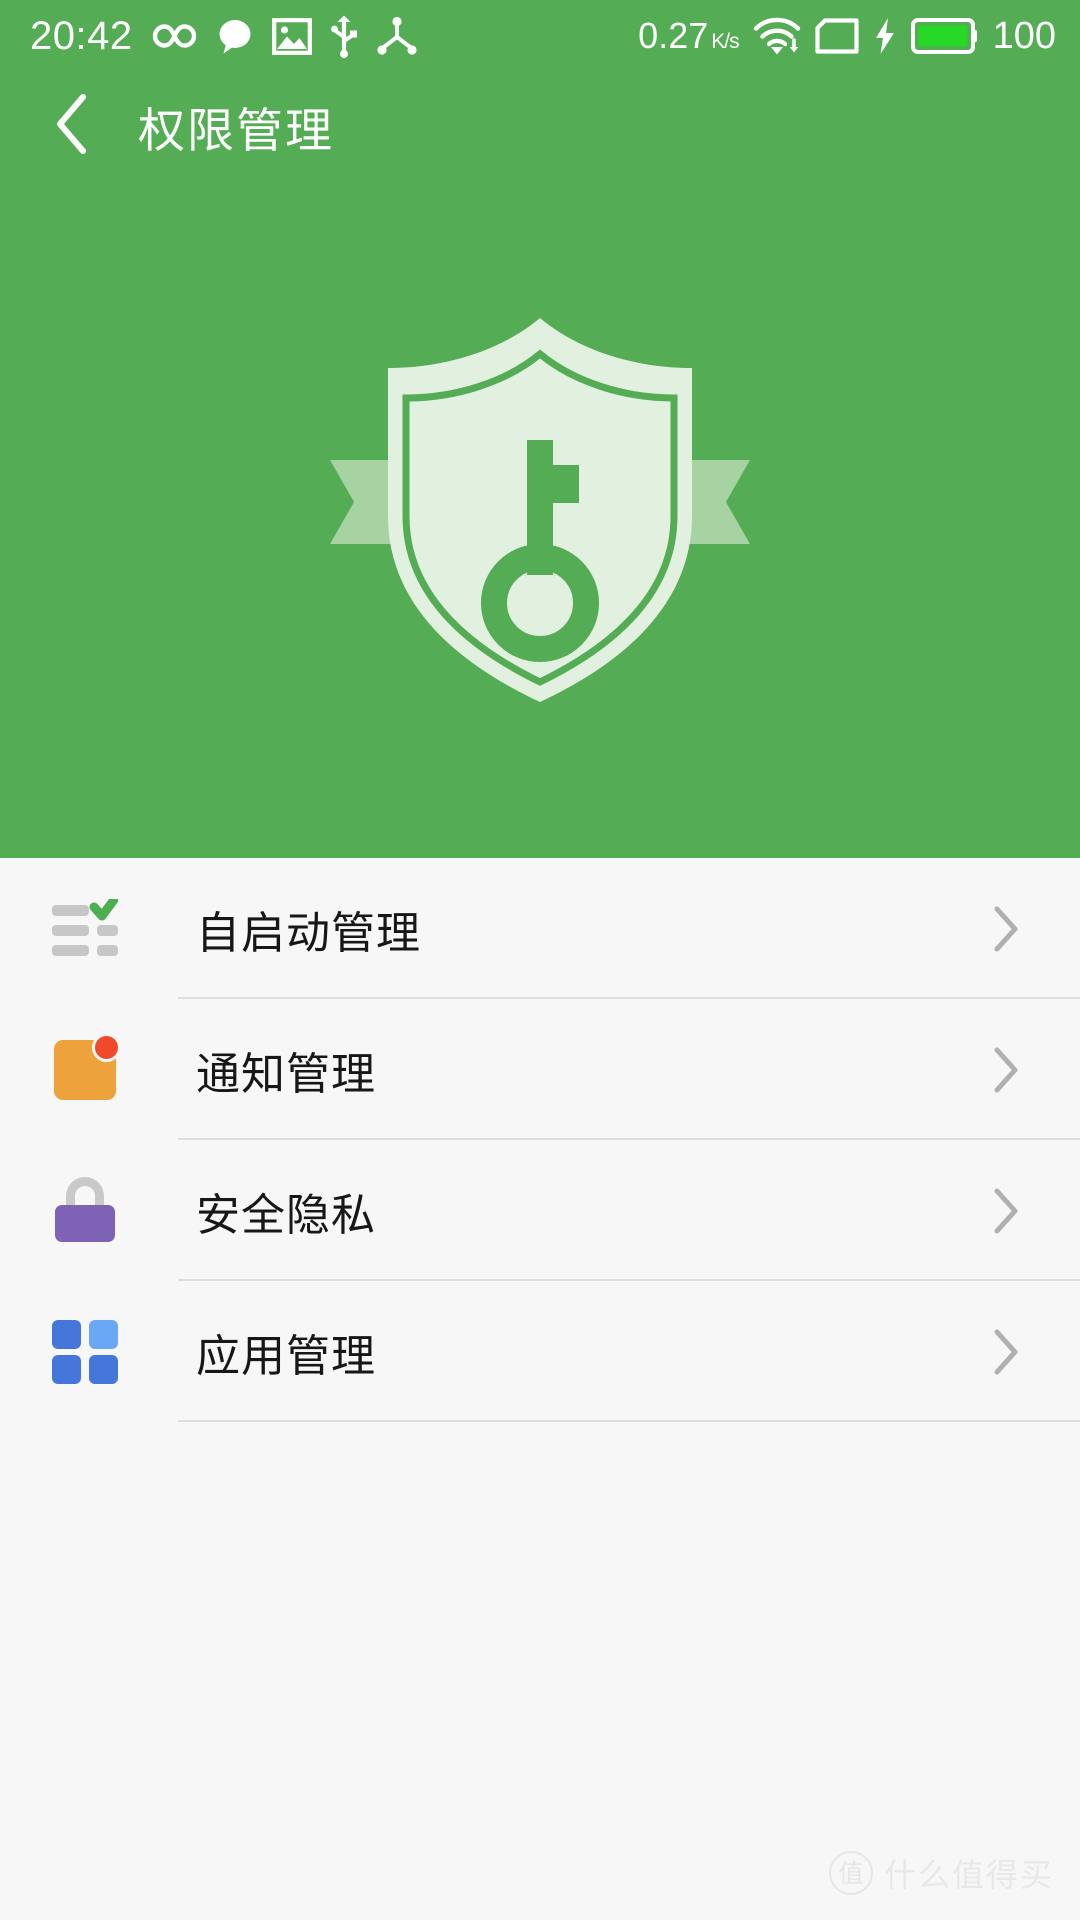  Describe the element at coordinates (777, 36) in the screenshot. I see `wifi-download-icon` at that location.